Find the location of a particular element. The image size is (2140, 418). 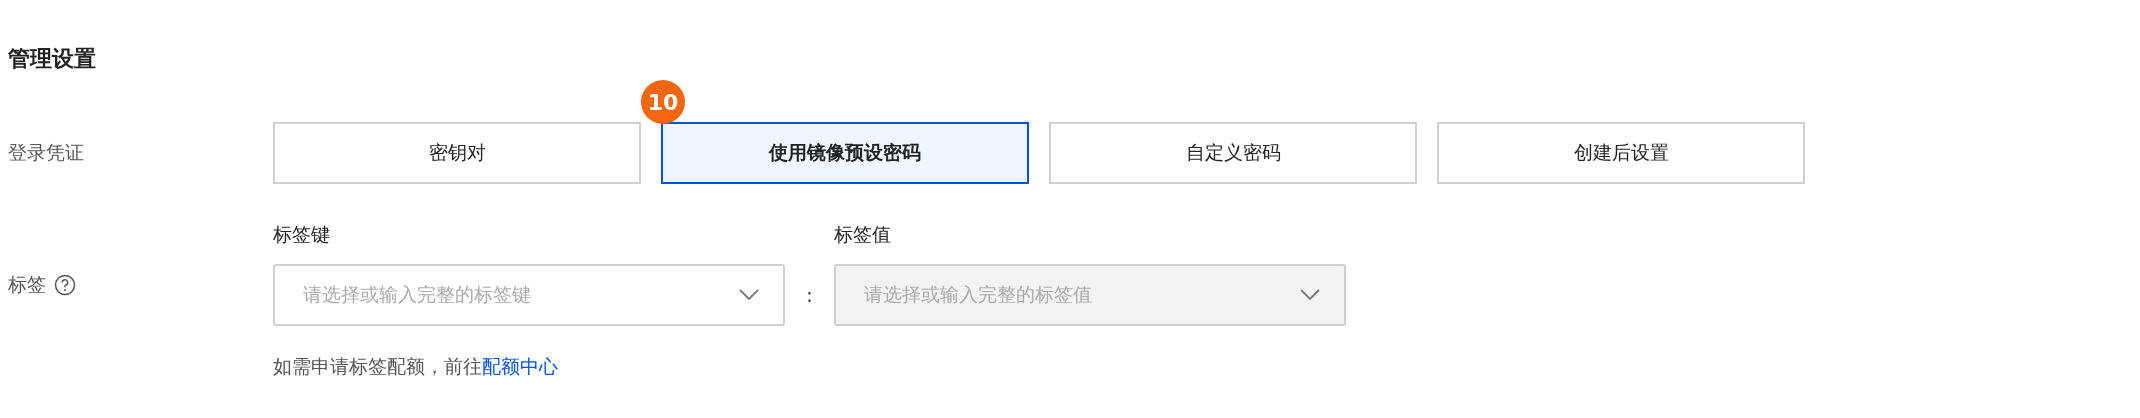

option-button: 密钥对 is located at coordinates (457, 153).